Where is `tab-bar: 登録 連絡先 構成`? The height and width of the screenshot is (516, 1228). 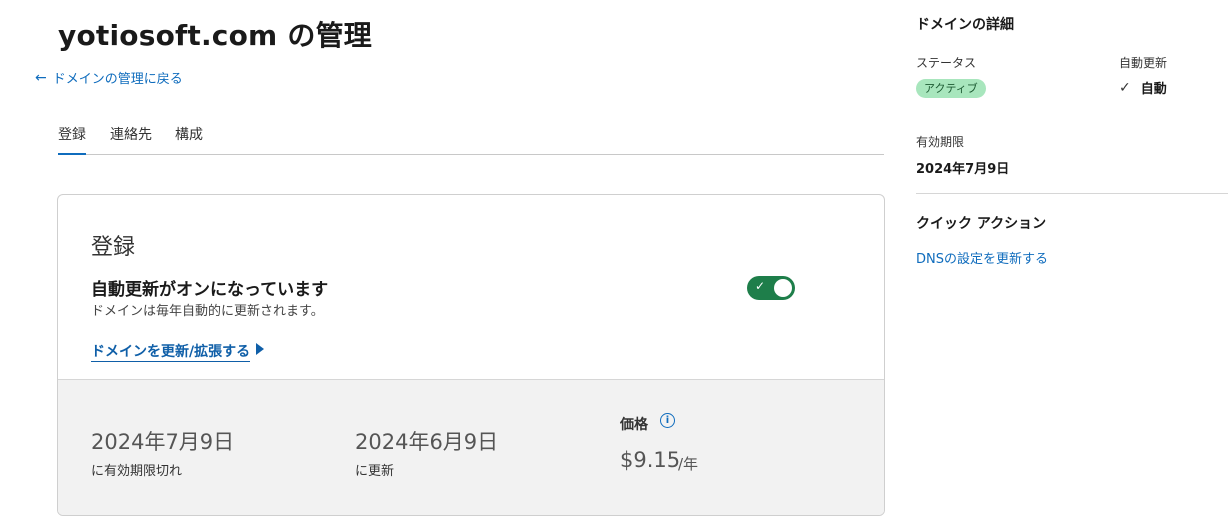
tab-bar: 登録 連絡先 構成 is located at coordinates (471, 137).